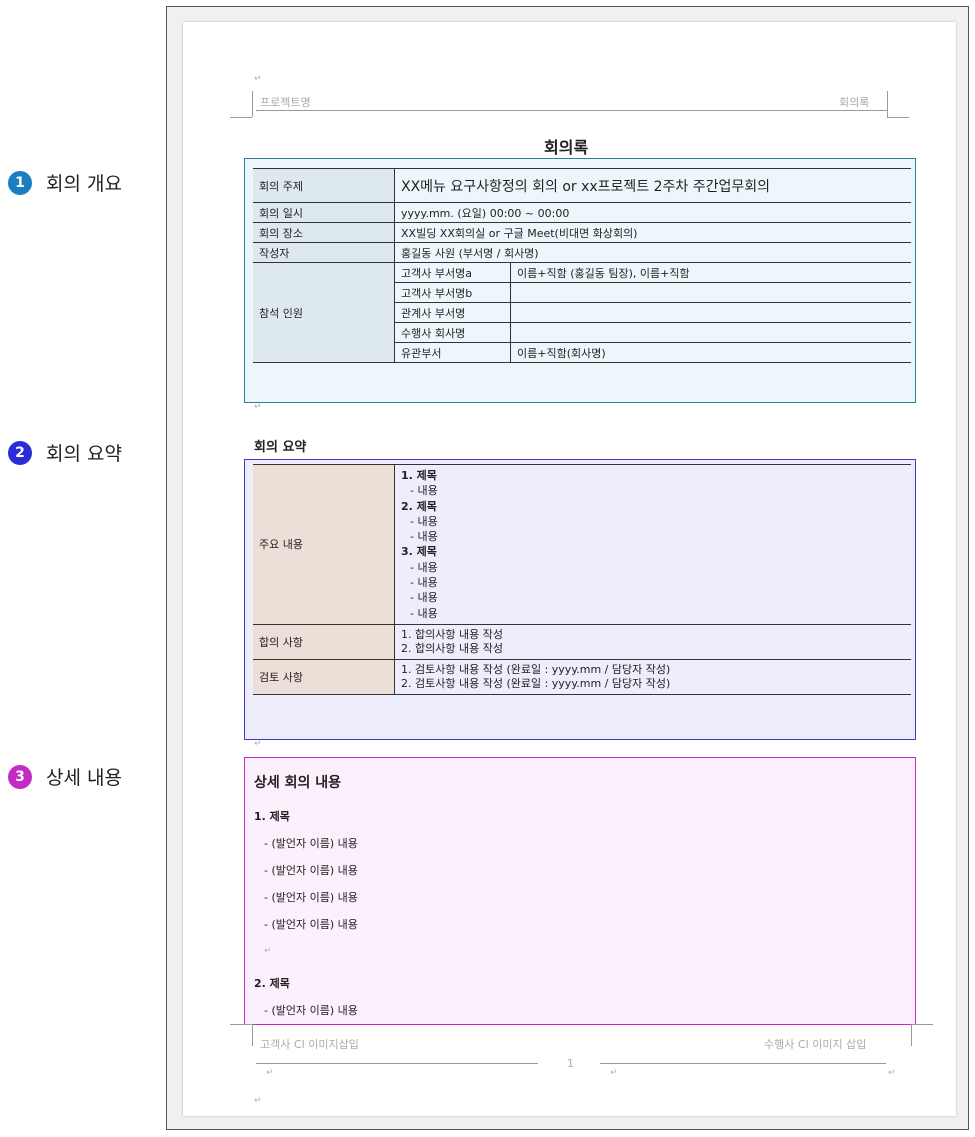  Describe the element at coordinates (419, 506) in the screenshot. I see `list-item: 2. 제목` at that location.